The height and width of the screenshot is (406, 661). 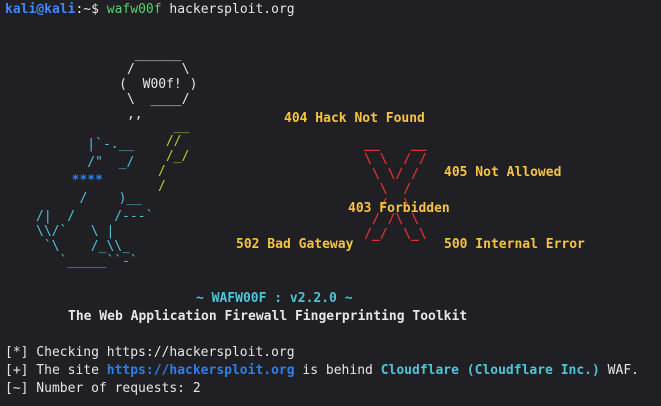 I want to click on version-line: ~ WAFW00F : v2.2.0 ~, so click(x=274, y=298).